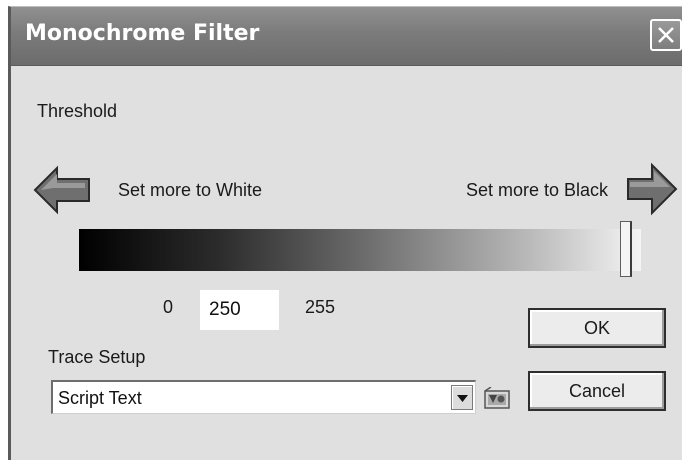 The image size is (682, 460). I want to click on set-more-black-label: Set more to Black, so click(537, 190).